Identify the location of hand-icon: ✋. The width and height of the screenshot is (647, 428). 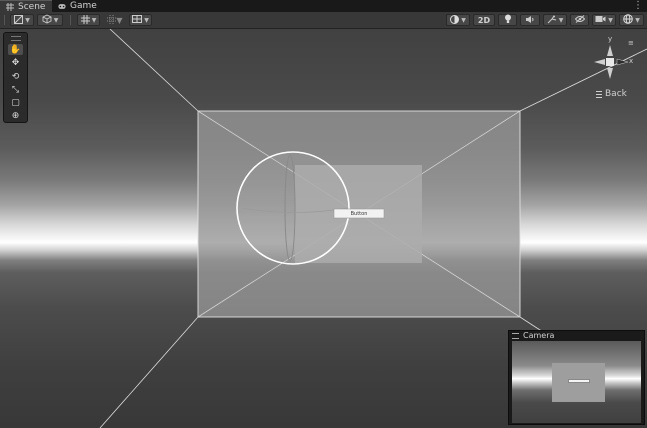
(15, 49).